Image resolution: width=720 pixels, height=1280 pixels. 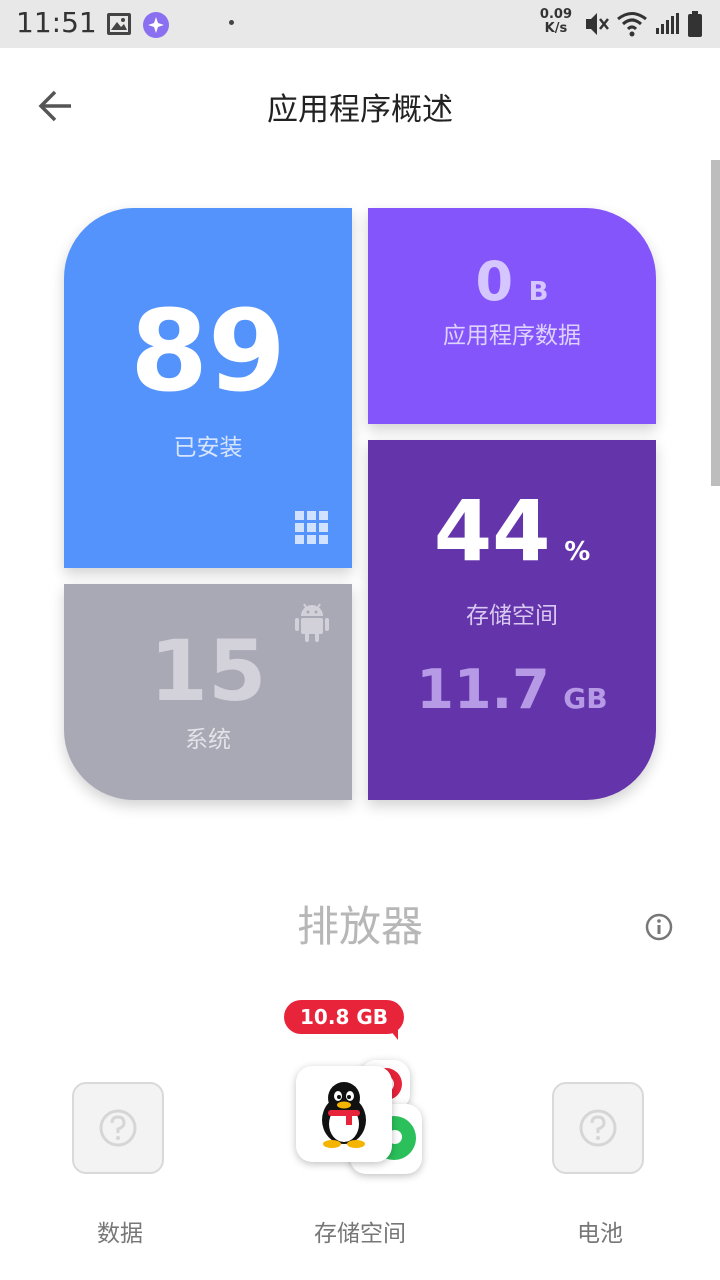 What do you see at coordinates (231, 22) in the screenshot?
I see `notification-dot-icon` at bounding box center [231, 22].